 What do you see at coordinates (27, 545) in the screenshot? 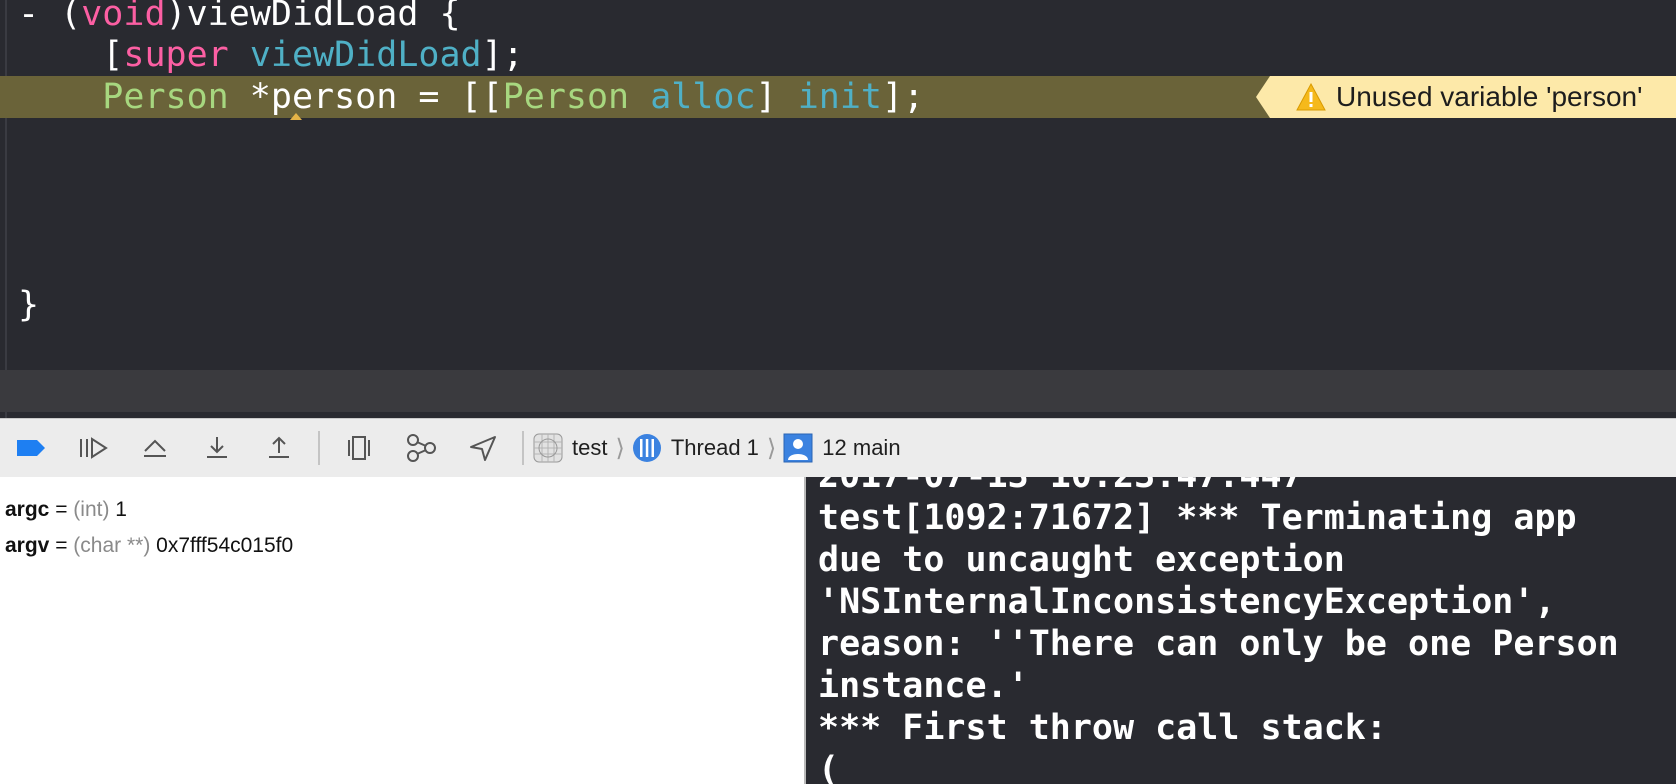
I see `variable-name: argv` at bounding box center [27, 545].